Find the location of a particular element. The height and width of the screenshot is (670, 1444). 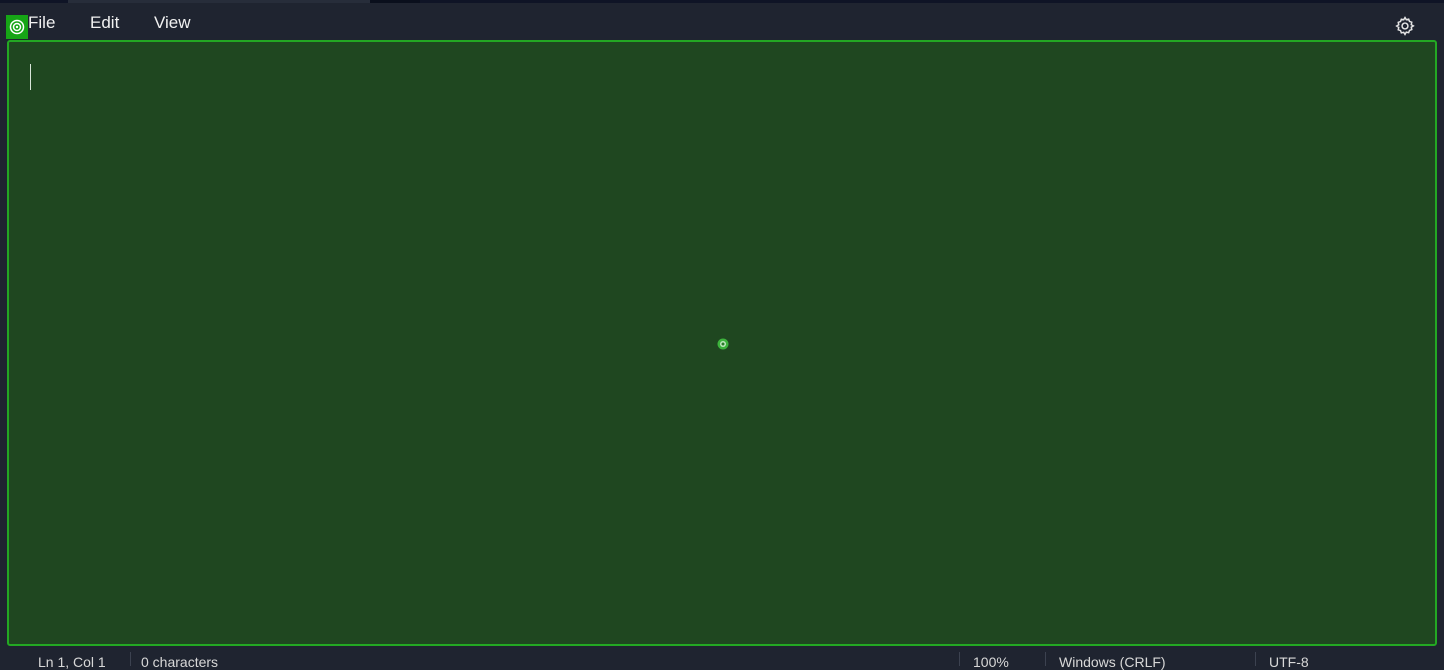

character-count: 0 characters is located at coordinates (180, 662).